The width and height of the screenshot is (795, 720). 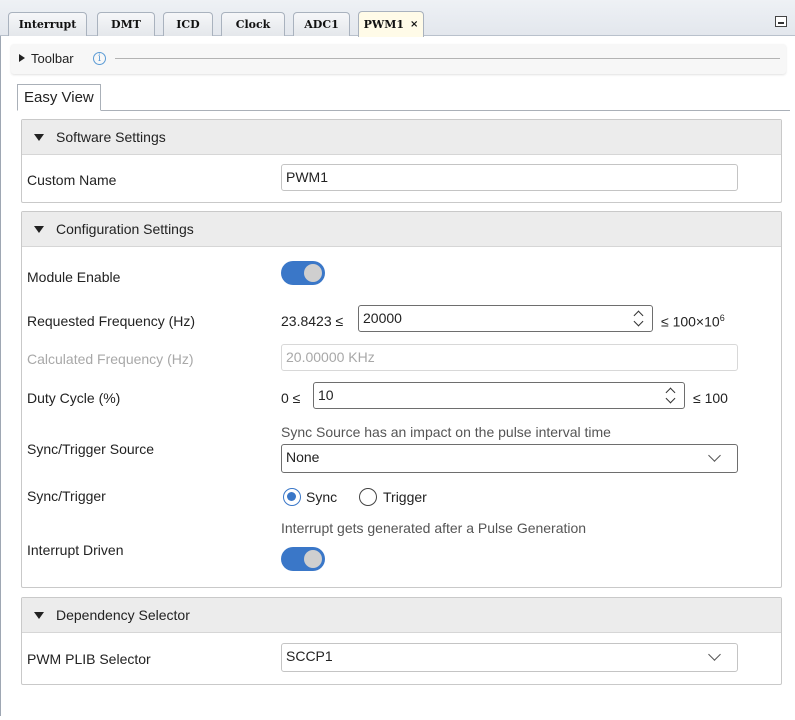 What do you see at coordinates (22, 58) in the screenshot?
I see `expand-triangle-icon` at bounding box center [22, 58].